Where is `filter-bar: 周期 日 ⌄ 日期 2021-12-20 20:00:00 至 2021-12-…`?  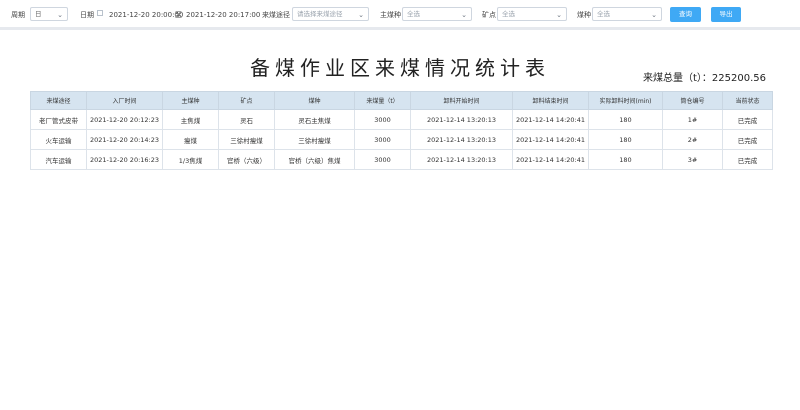 filter-bar: 周期 日 ⌄ 日期 2021-12-20 20:00:00 至 2021-12-… is located at coordinates (400, 14).